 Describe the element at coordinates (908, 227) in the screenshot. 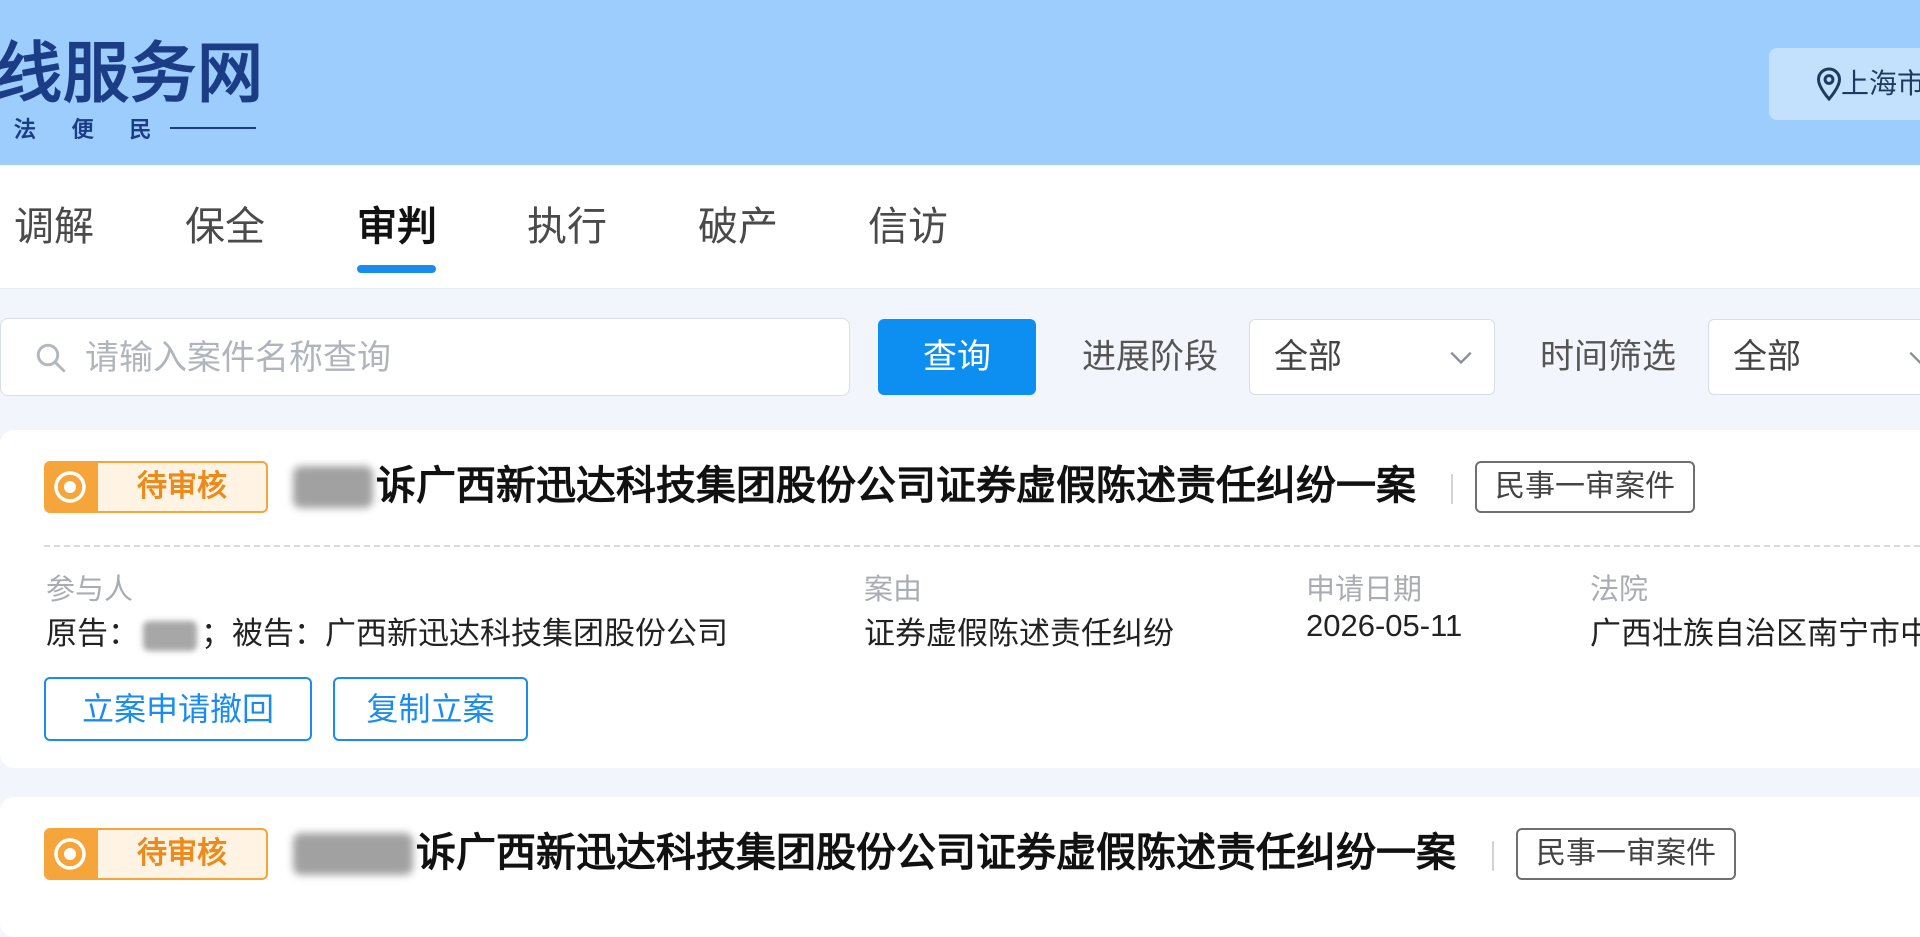

I see `tab-petition: 信访` at that location.